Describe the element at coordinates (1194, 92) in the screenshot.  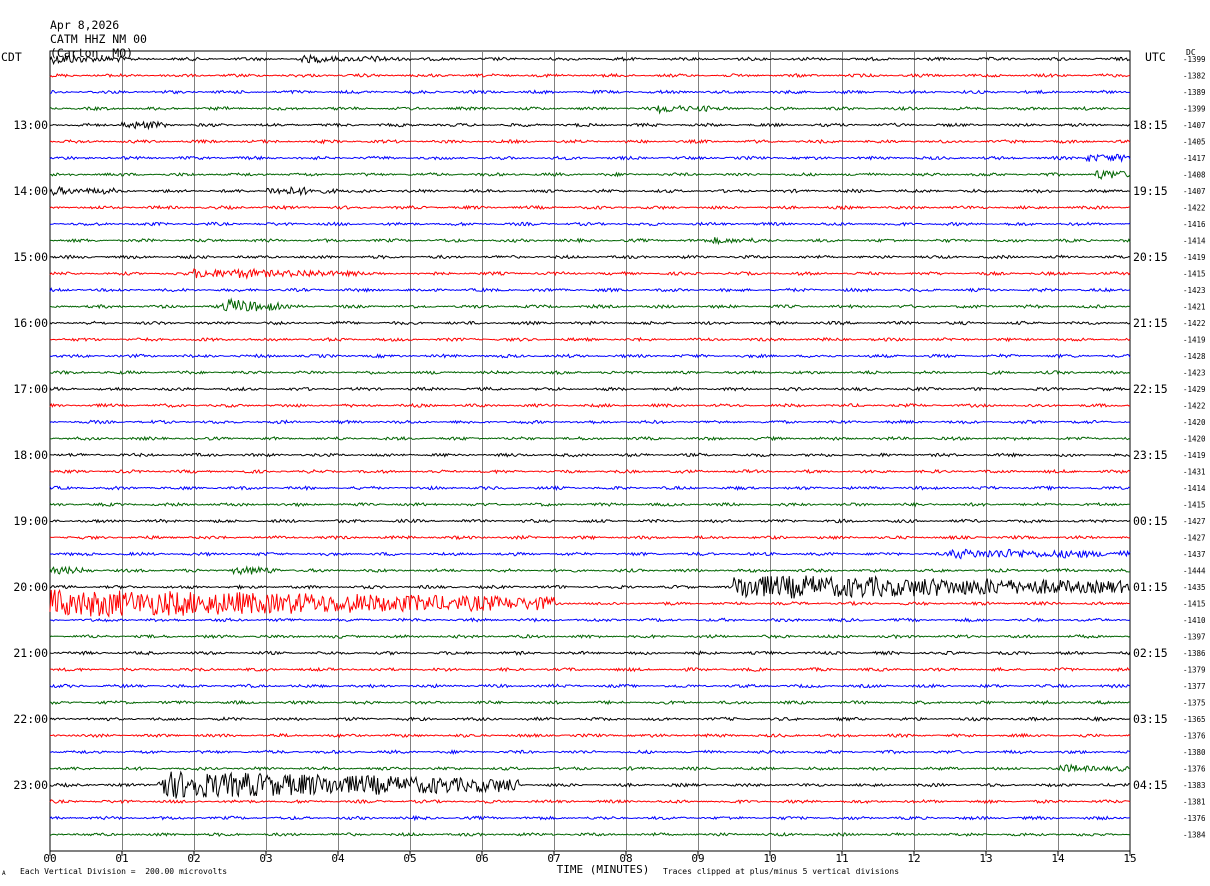
I see `dc-offset-label: -1389` at that location.